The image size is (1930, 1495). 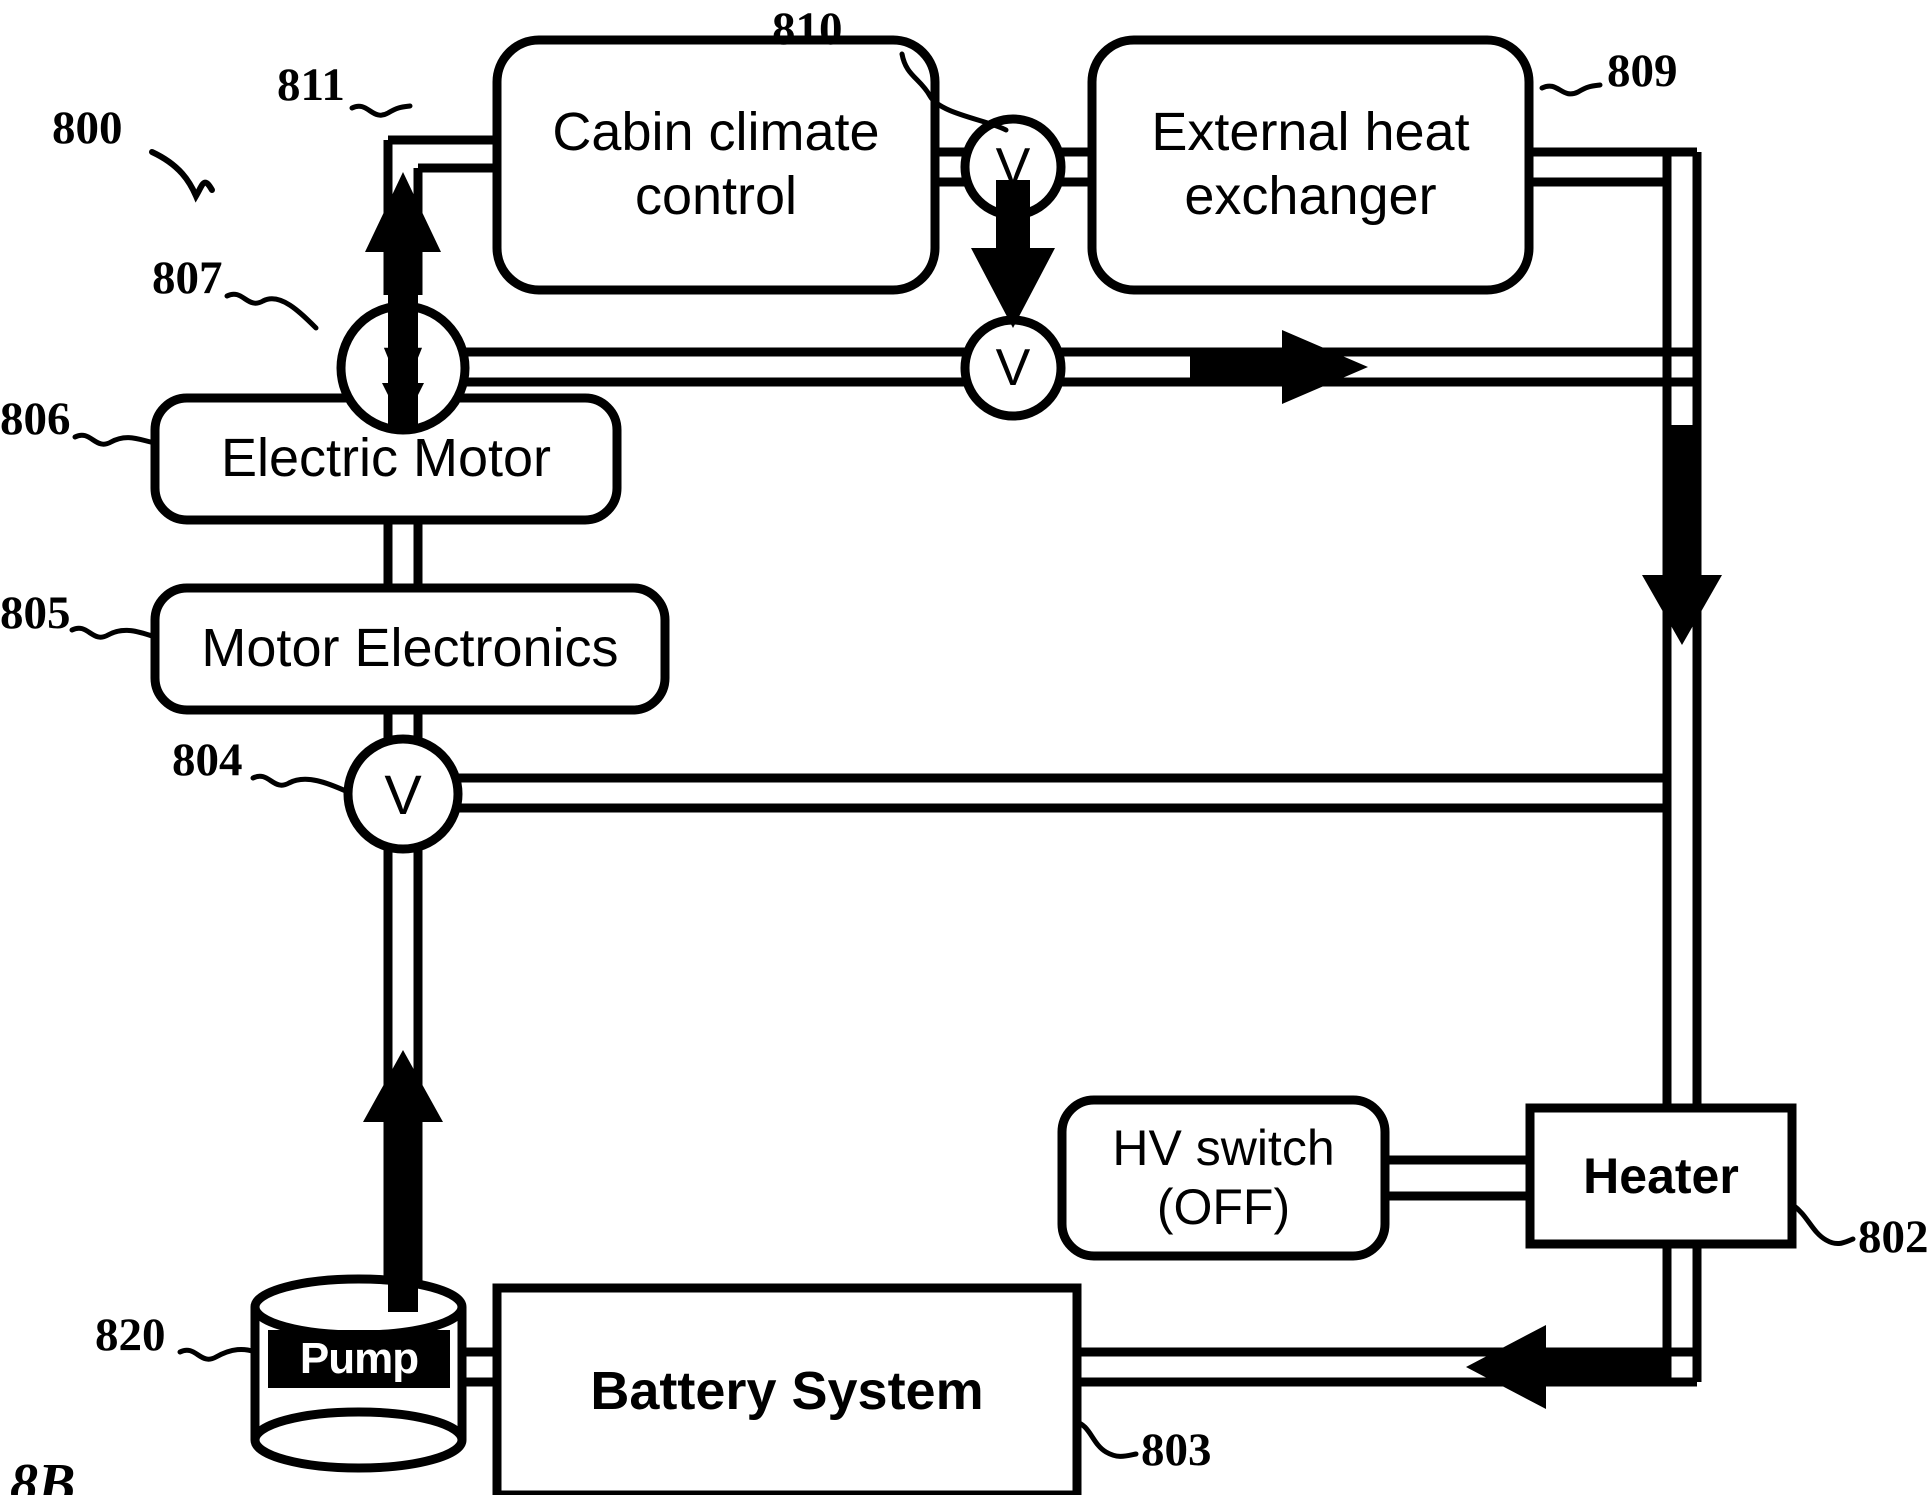 What do you see at coordinates (1013, 167) in the screenshot?
I see `valve-810-glyph: V` at bounding box center [1013, 167].